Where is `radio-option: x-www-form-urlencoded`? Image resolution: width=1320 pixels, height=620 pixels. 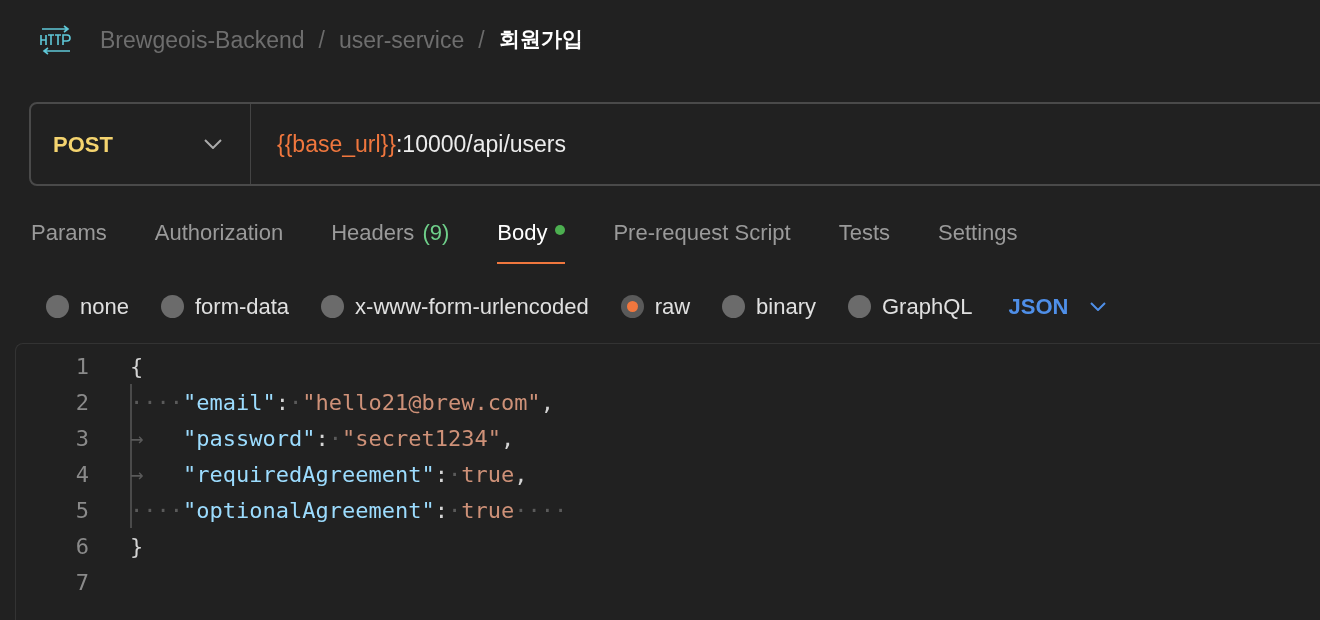 radio-option: x-www-form-urlencoded is located at coordinates (455, 306).